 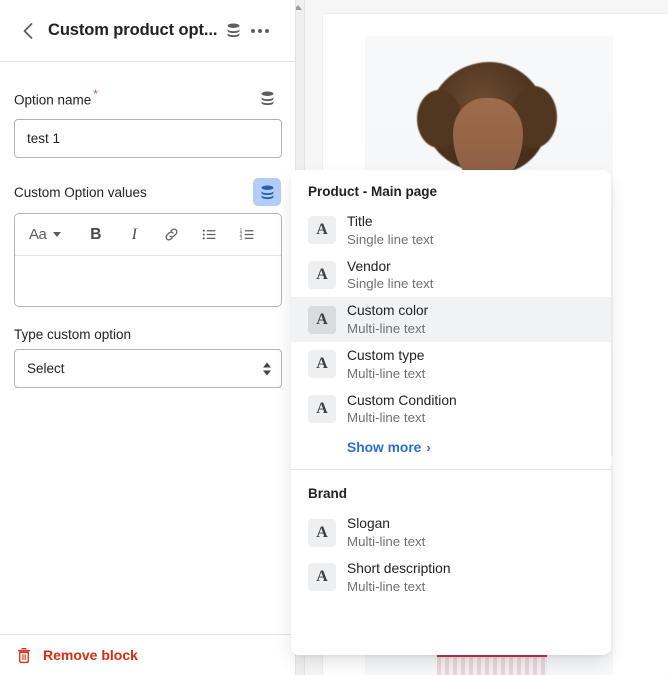 I want to click on italic-button: I, so click(x=134, y=235).